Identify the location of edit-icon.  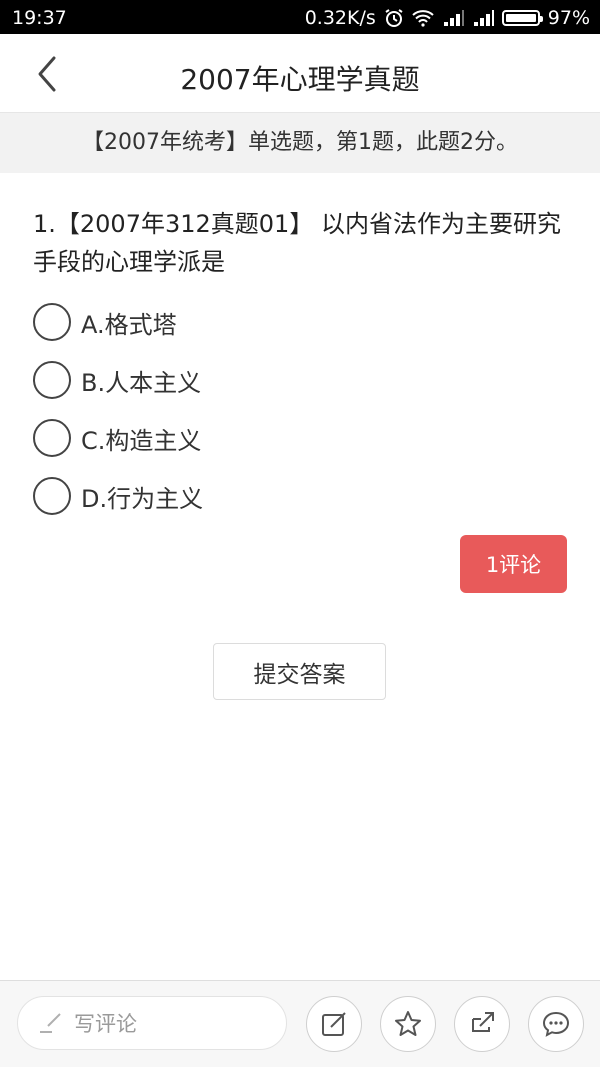
(334, 1024).